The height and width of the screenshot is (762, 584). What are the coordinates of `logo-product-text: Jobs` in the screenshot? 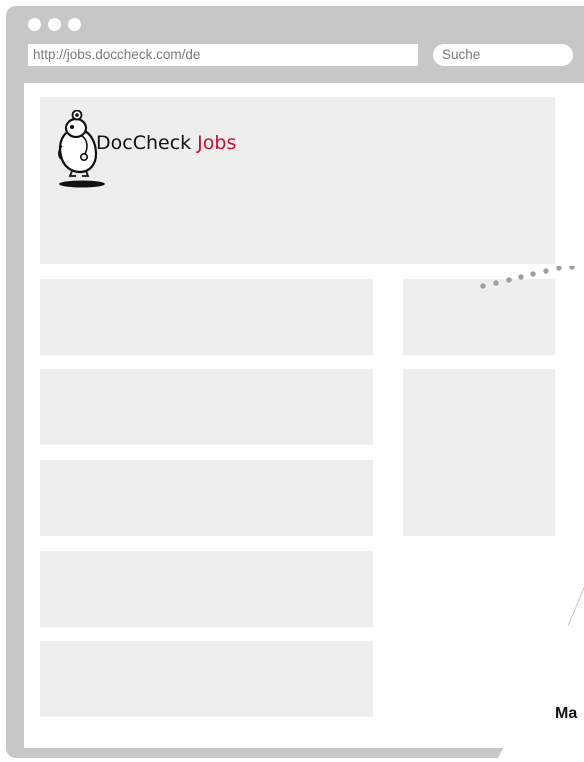 It's located at (217, 143).